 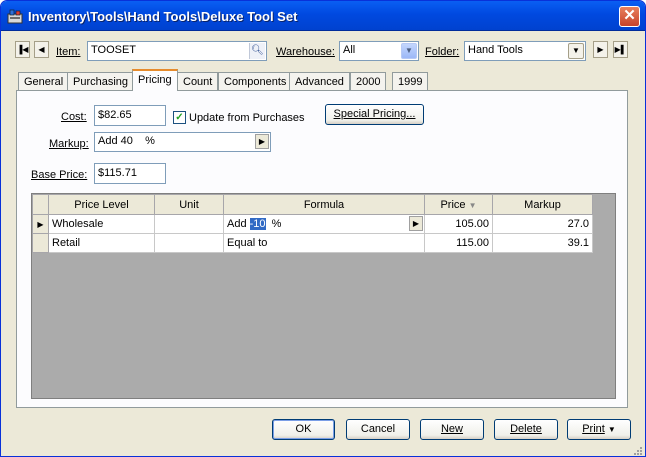 What do you see at coordinates (324, 204) in the screenshot?
I see `column-header-formula: Formula` at bounding box center [324, 204].